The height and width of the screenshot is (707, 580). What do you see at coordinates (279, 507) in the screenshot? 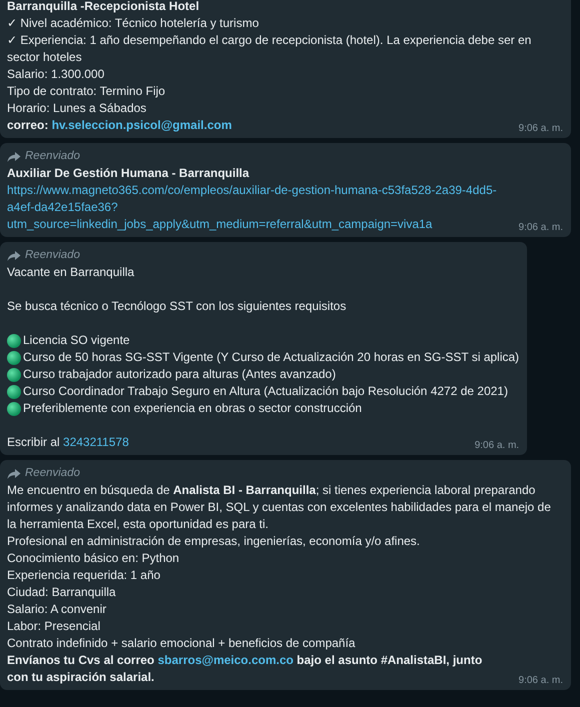
I see `message-text: Me encuentro en búsqueda de Analista BI - Barranquilla; si tienes experiencia laboral preparando informes y analizando data en Power BI, SQL y cuentas con excelentes habilidades para el manejo de la herramienta Excel, esta oportunidad es para ti.` at bounding box center [279, 507].